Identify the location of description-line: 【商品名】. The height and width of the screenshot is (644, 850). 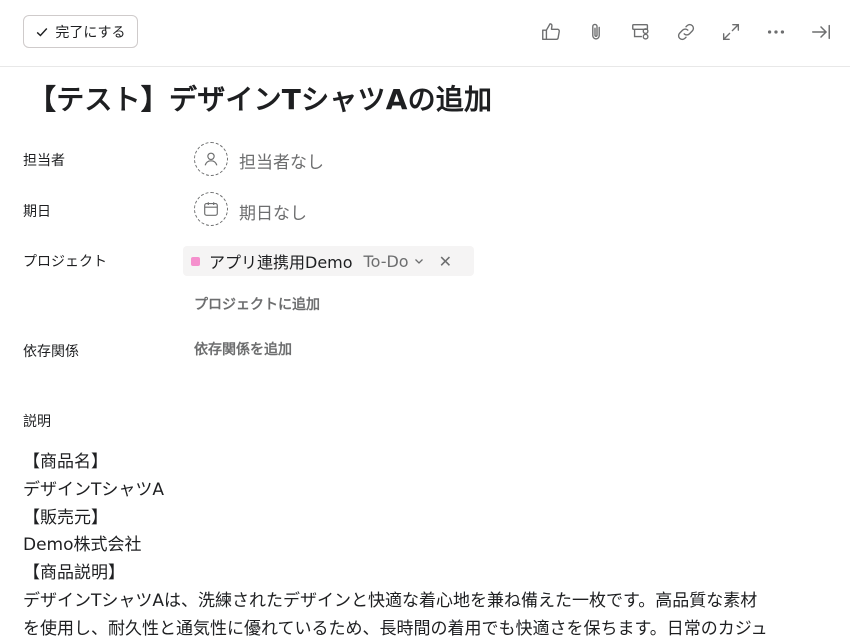
(65, 462).